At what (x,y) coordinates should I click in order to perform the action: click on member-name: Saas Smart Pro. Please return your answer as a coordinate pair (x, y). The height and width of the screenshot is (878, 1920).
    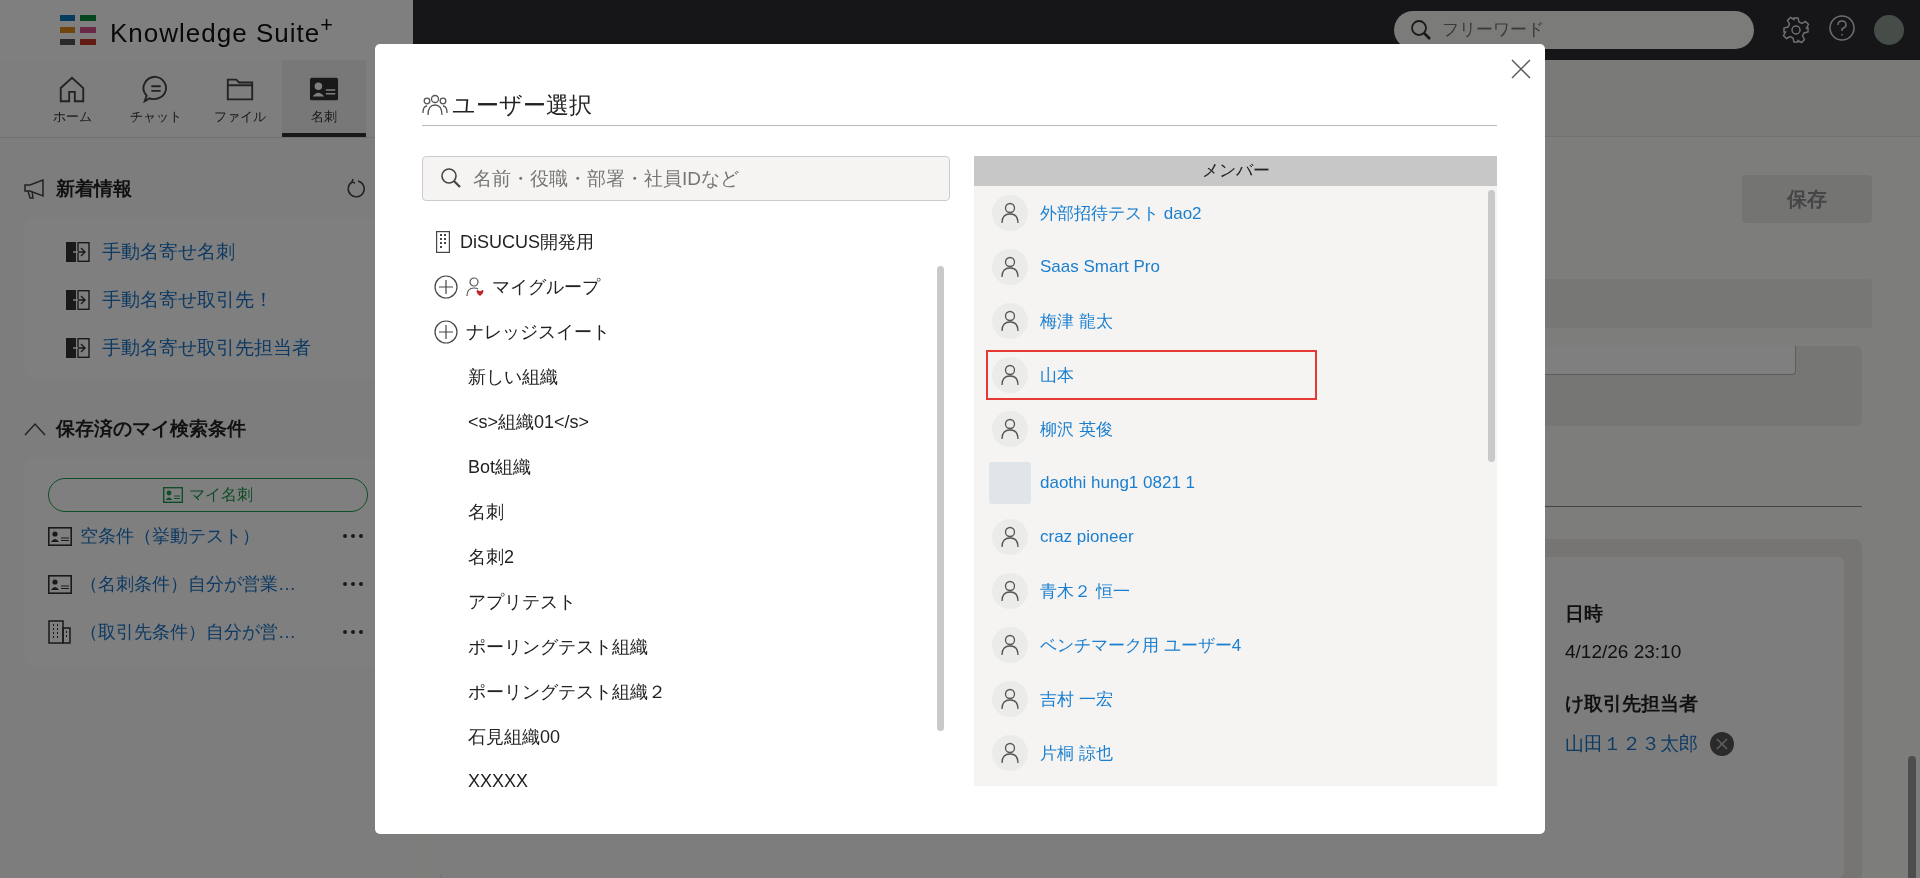
    Looking at the image, I should click on (1100, 267).